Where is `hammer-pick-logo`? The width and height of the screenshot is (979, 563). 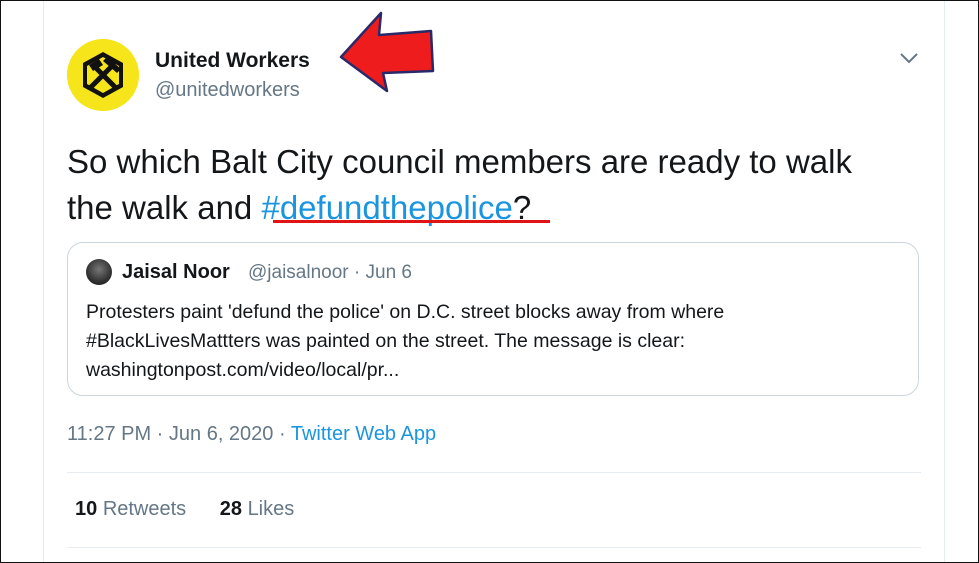 hammer-pick-logo is located at coordinates (103, 75).